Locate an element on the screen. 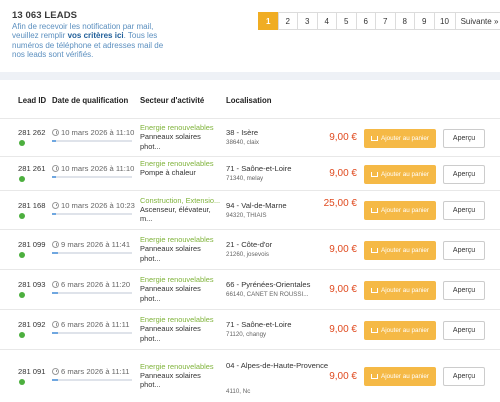 Image resolution: width=500 pixels, height=402 pixels. price: 9,00 € is located at coordinates (343, 249).